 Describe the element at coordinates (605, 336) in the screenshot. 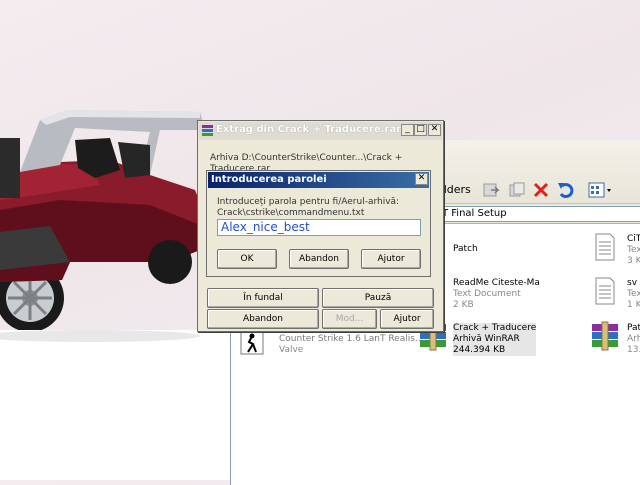

I see `winrar-archive-icon` at that location.